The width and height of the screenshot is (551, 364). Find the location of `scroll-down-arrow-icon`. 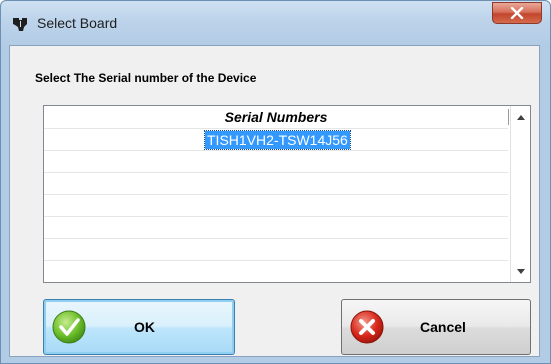

scroll-down-arrow-icon is located at coordinates (520, 271).